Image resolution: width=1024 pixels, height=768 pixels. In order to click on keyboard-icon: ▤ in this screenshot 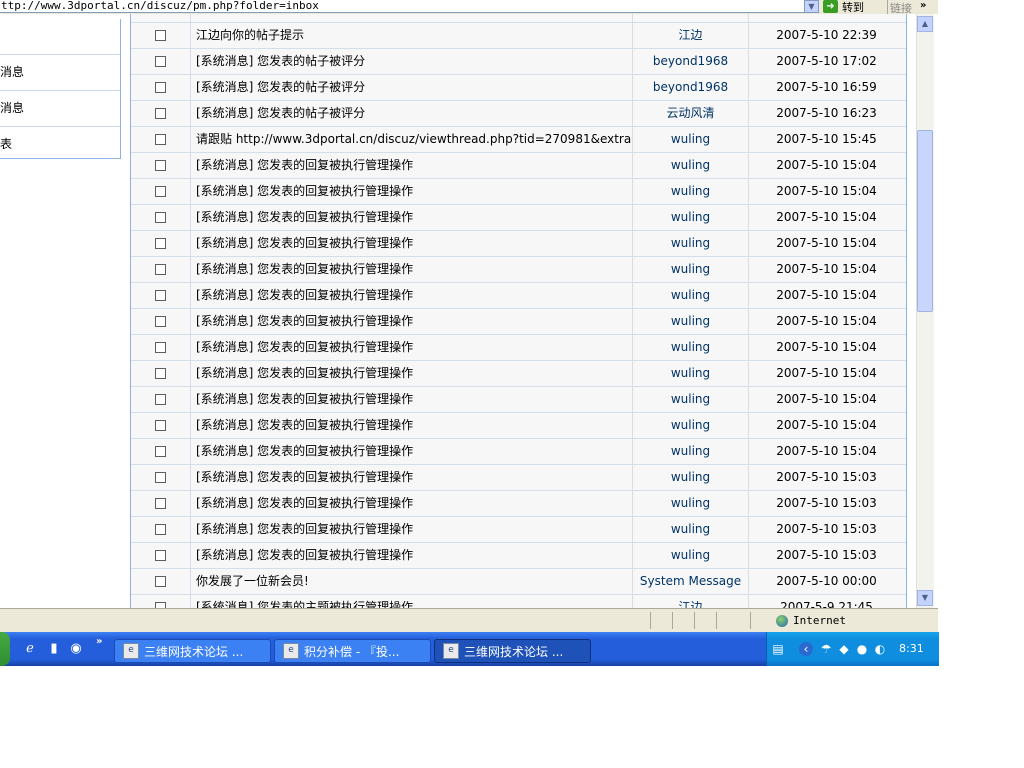, I will do `click(778, 649)`.